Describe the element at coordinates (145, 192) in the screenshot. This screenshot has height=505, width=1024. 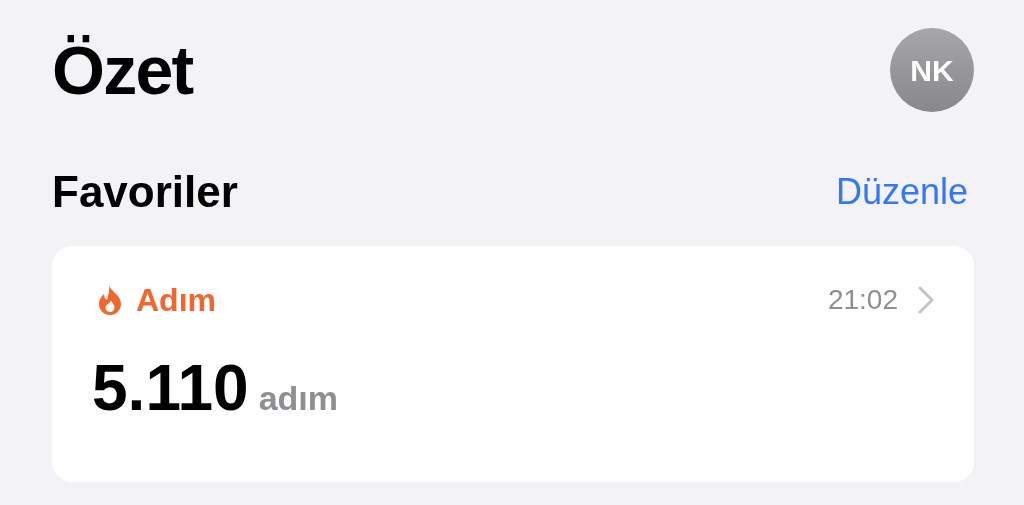
I see `section-title: Favoriler` at that location.